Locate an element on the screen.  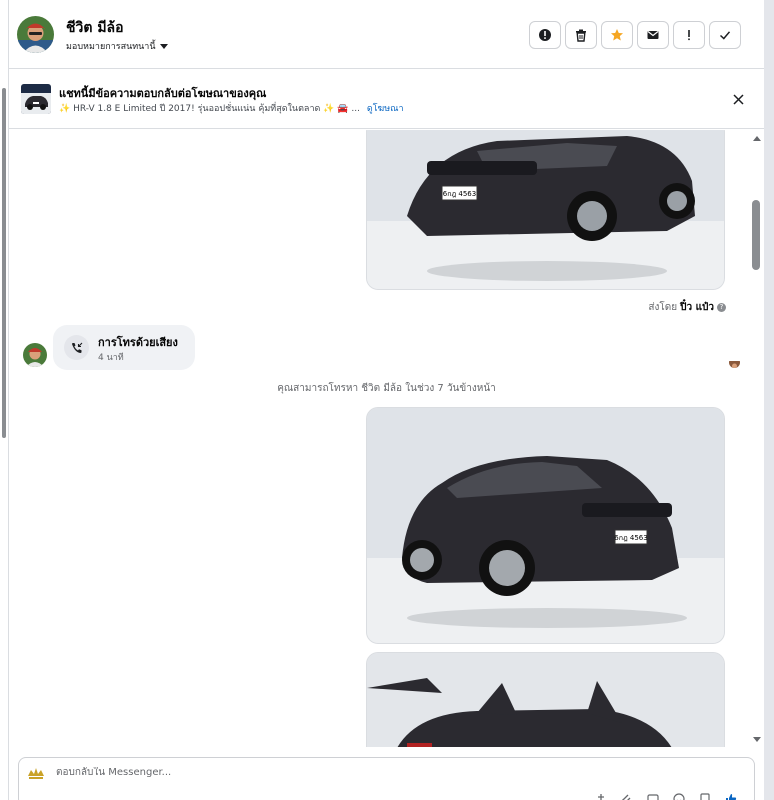
ad-thumbnail is located at coordinates (36, 99).